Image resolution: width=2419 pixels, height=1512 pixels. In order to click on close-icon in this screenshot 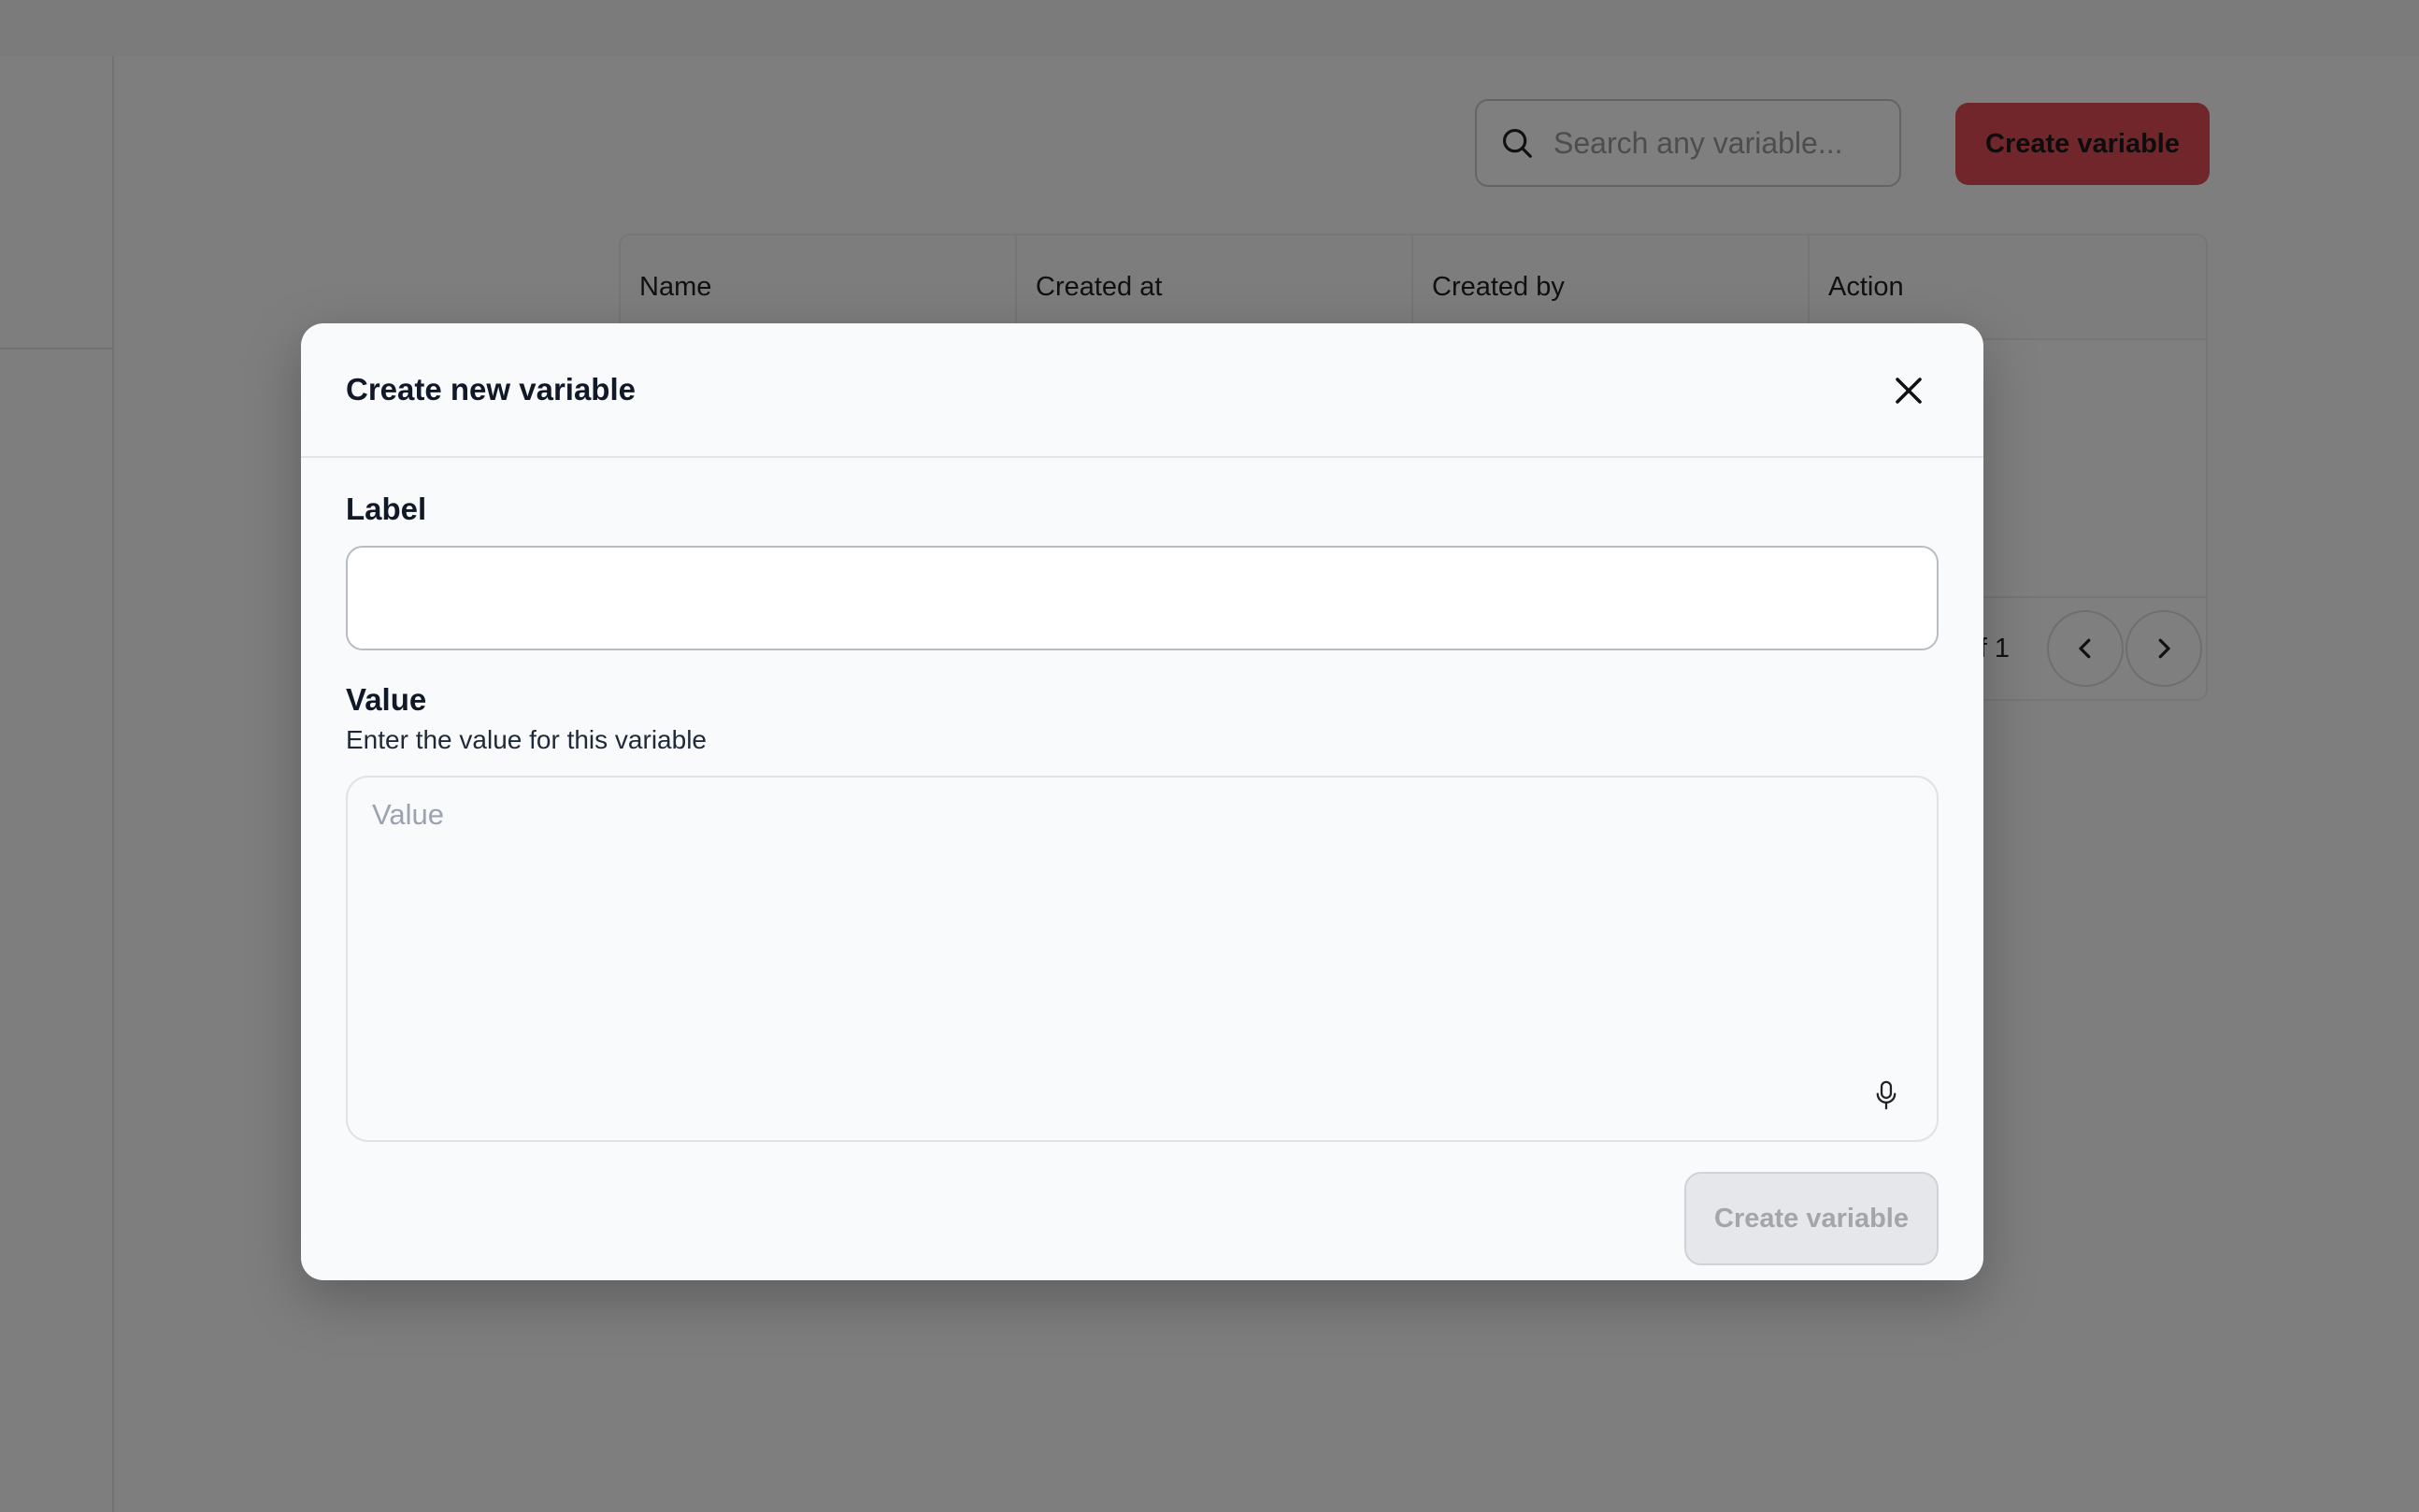, I will do `click(1909, 391)`.